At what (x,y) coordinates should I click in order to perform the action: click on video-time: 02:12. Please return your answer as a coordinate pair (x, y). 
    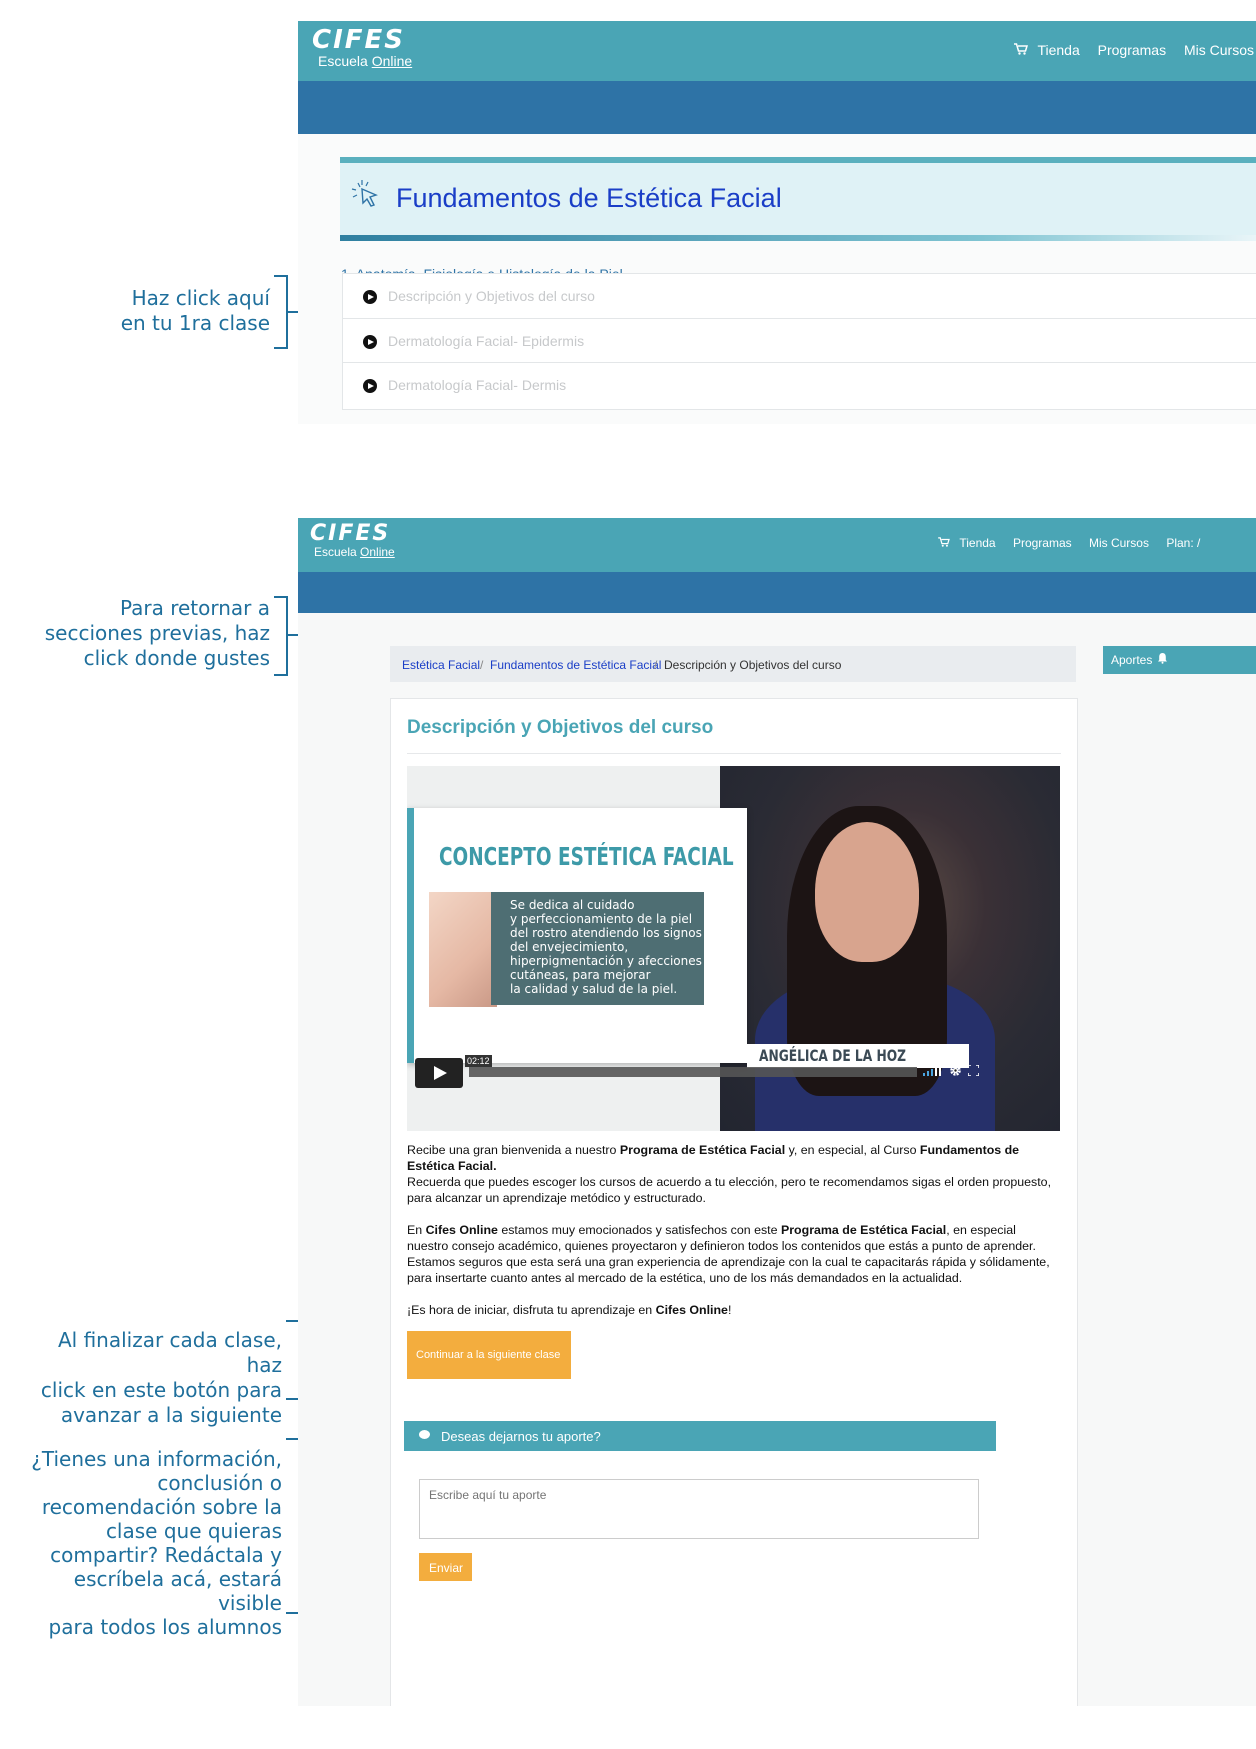
    Looking at the image, I should click on (478, 1061).